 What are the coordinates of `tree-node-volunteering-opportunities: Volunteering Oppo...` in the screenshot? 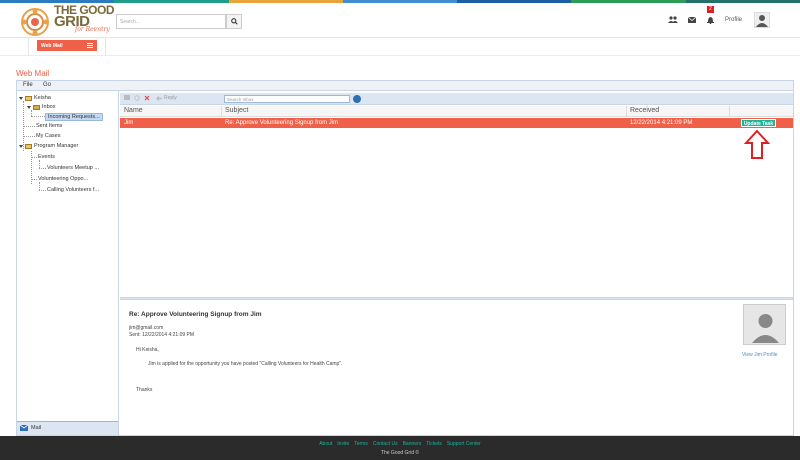 It's located at (63, 179).